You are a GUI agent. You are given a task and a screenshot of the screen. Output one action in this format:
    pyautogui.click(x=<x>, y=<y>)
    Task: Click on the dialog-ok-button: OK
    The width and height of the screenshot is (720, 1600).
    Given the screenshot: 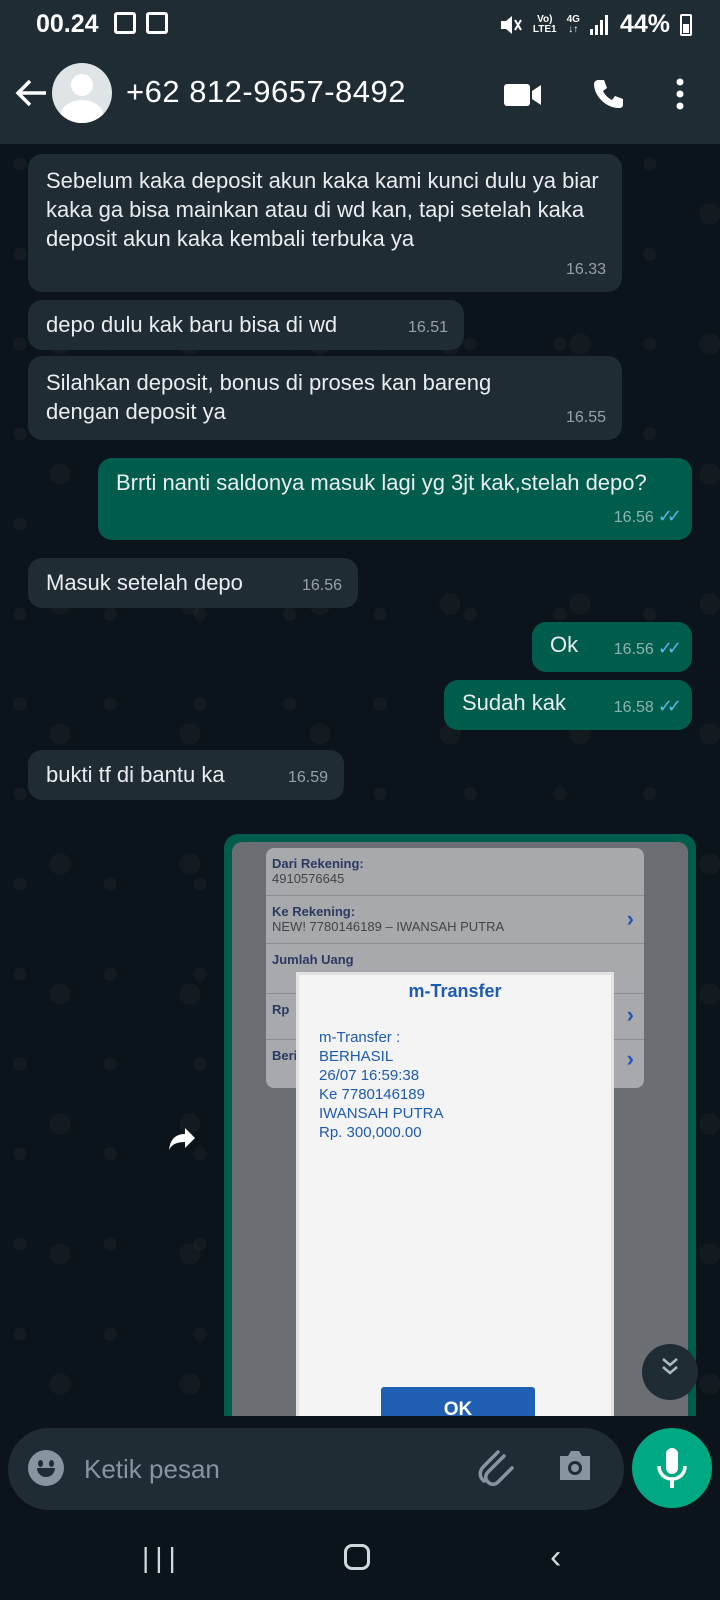 What is the action you would take?
    pyautogui.click(x=458, y=1401)
    